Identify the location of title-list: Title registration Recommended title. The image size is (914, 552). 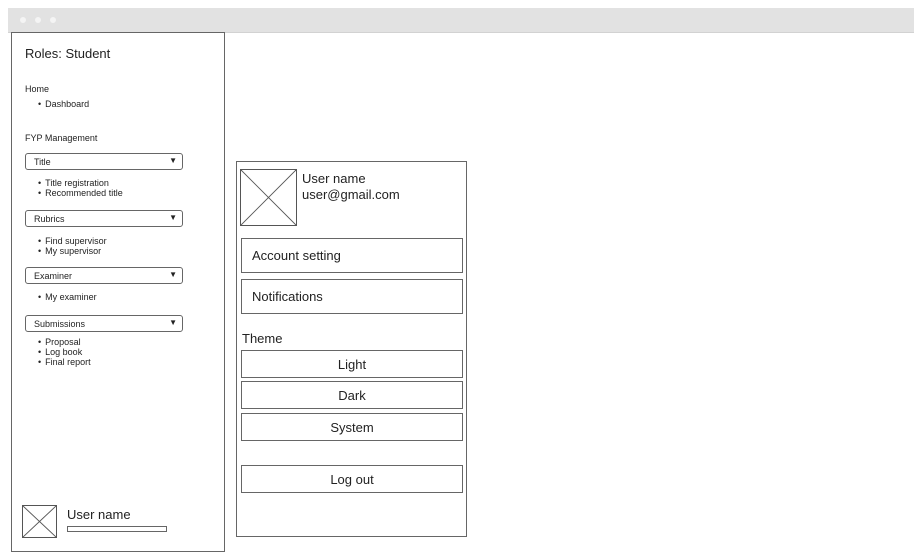
(80, 188).